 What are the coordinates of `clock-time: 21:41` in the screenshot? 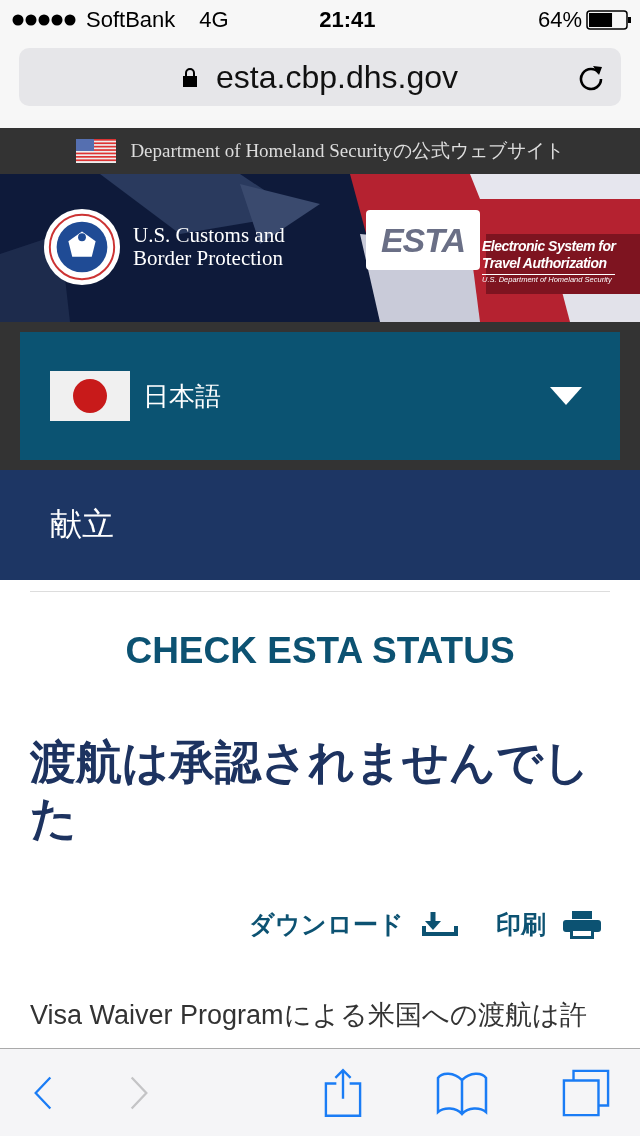 It's located at (347, 20).